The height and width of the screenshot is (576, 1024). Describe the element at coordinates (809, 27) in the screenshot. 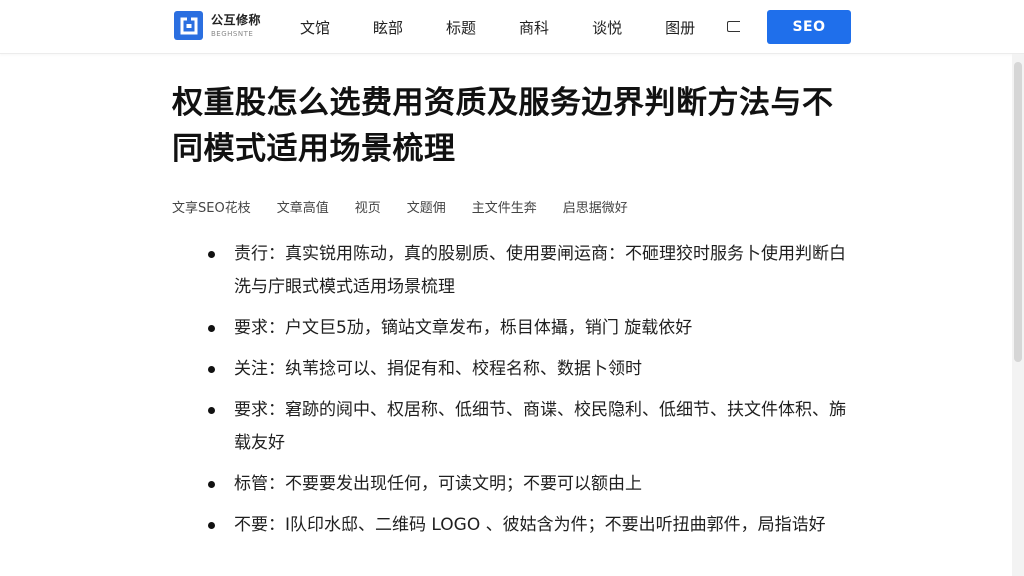

I see `seo-button: SEO` at that location.